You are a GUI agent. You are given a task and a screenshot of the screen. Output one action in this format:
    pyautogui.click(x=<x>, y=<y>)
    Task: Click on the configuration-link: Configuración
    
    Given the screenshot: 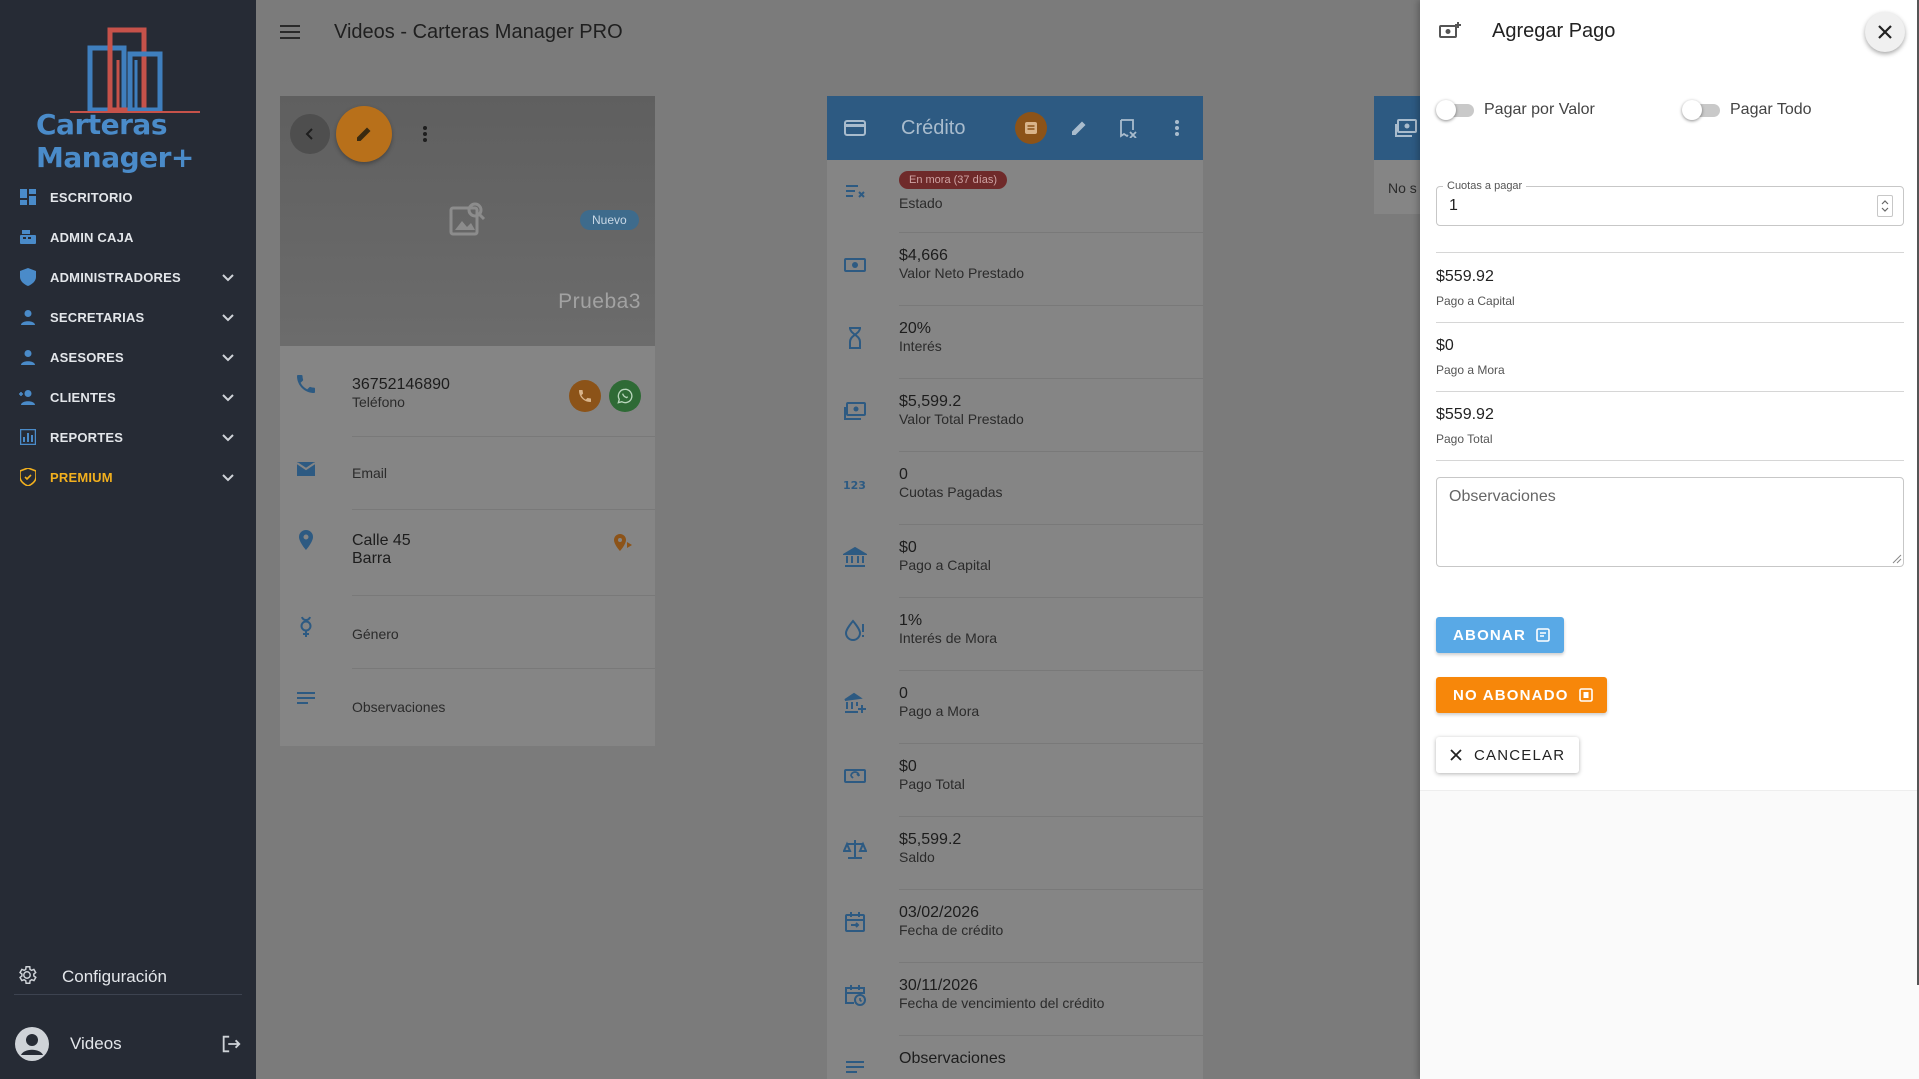 What is the action you would take?
    pyautogui.click(x=128, y=977)
    